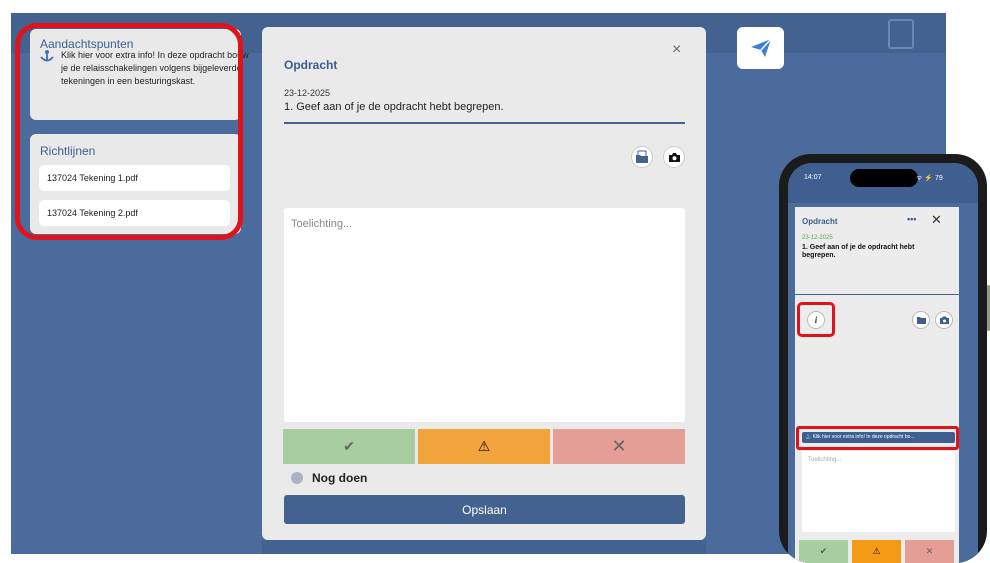 Image resolution: width=990 pixels, height=563 pixels. Describe the element at coordinates (813, 177) in the screenshot. I see `phone-time: 14:07` at that location.